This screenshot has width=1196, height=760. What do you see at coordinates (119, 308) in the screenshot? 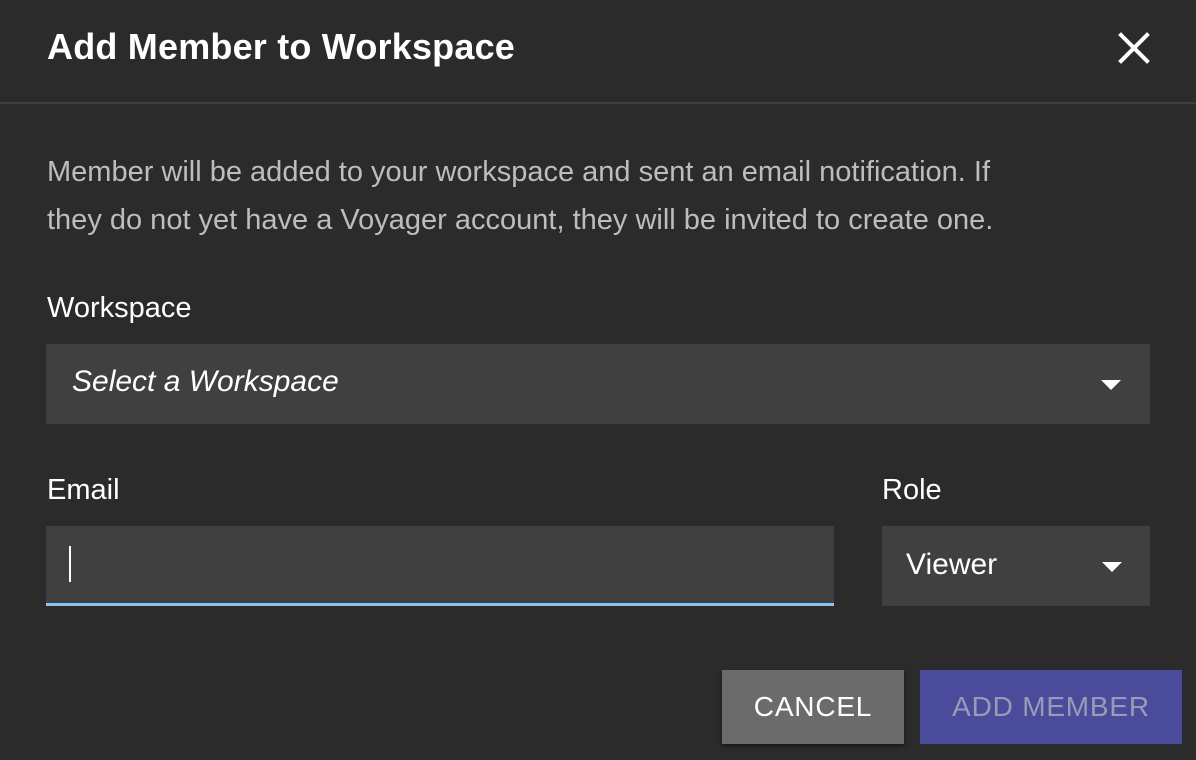
I see `workspace-label: Workspace` at bounding box center [119, 308].